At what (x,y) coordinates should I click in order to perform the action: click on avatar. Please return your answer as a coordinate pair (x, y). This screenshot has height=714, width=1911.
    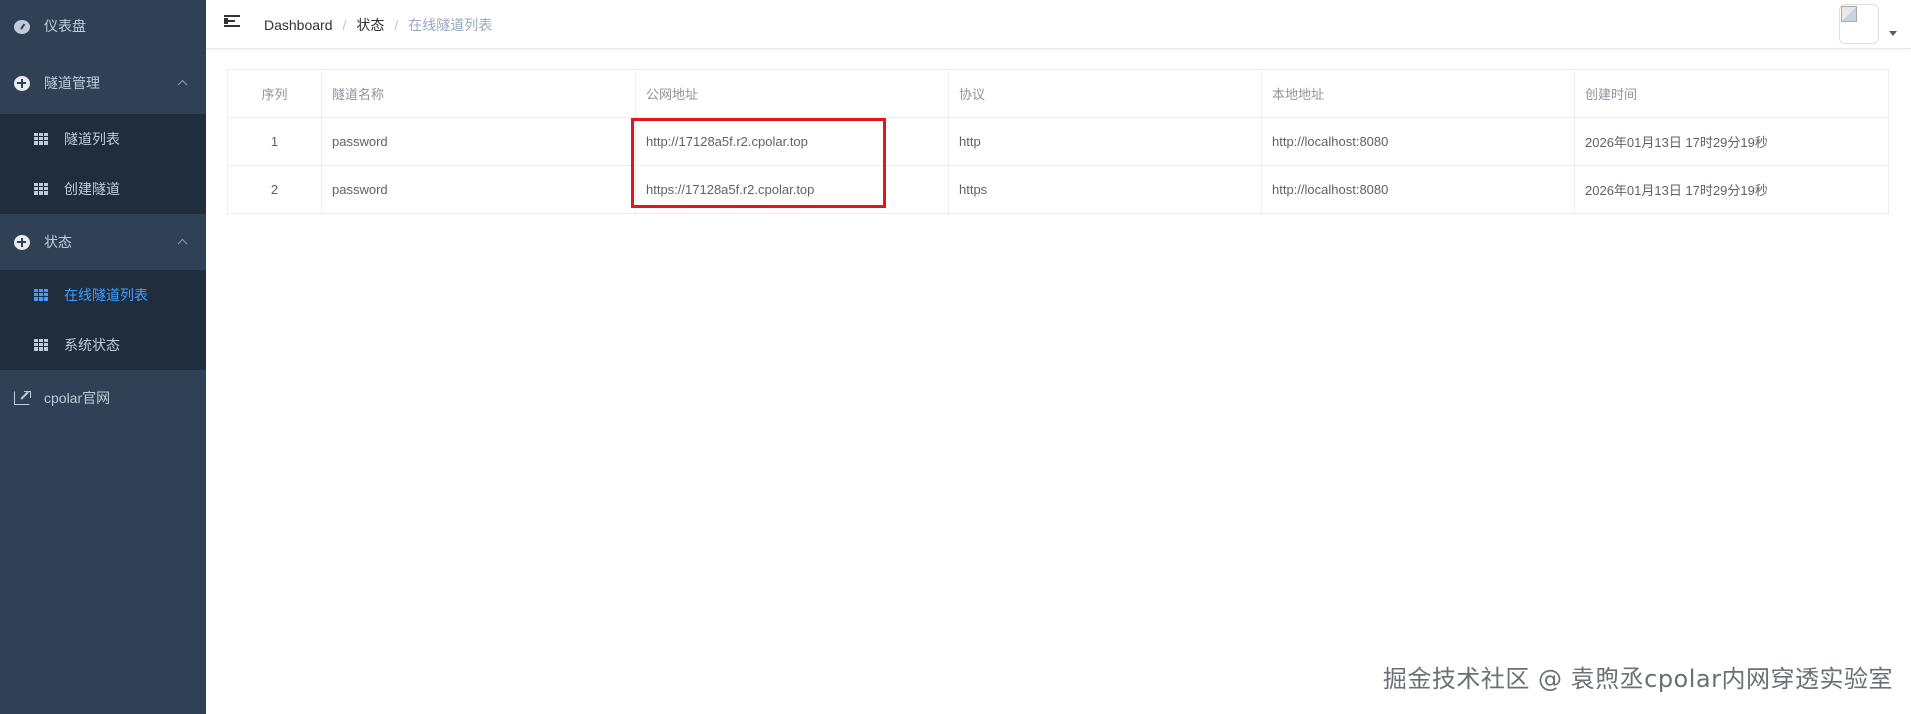
    Looking at the image, I should click on (1859, 24).